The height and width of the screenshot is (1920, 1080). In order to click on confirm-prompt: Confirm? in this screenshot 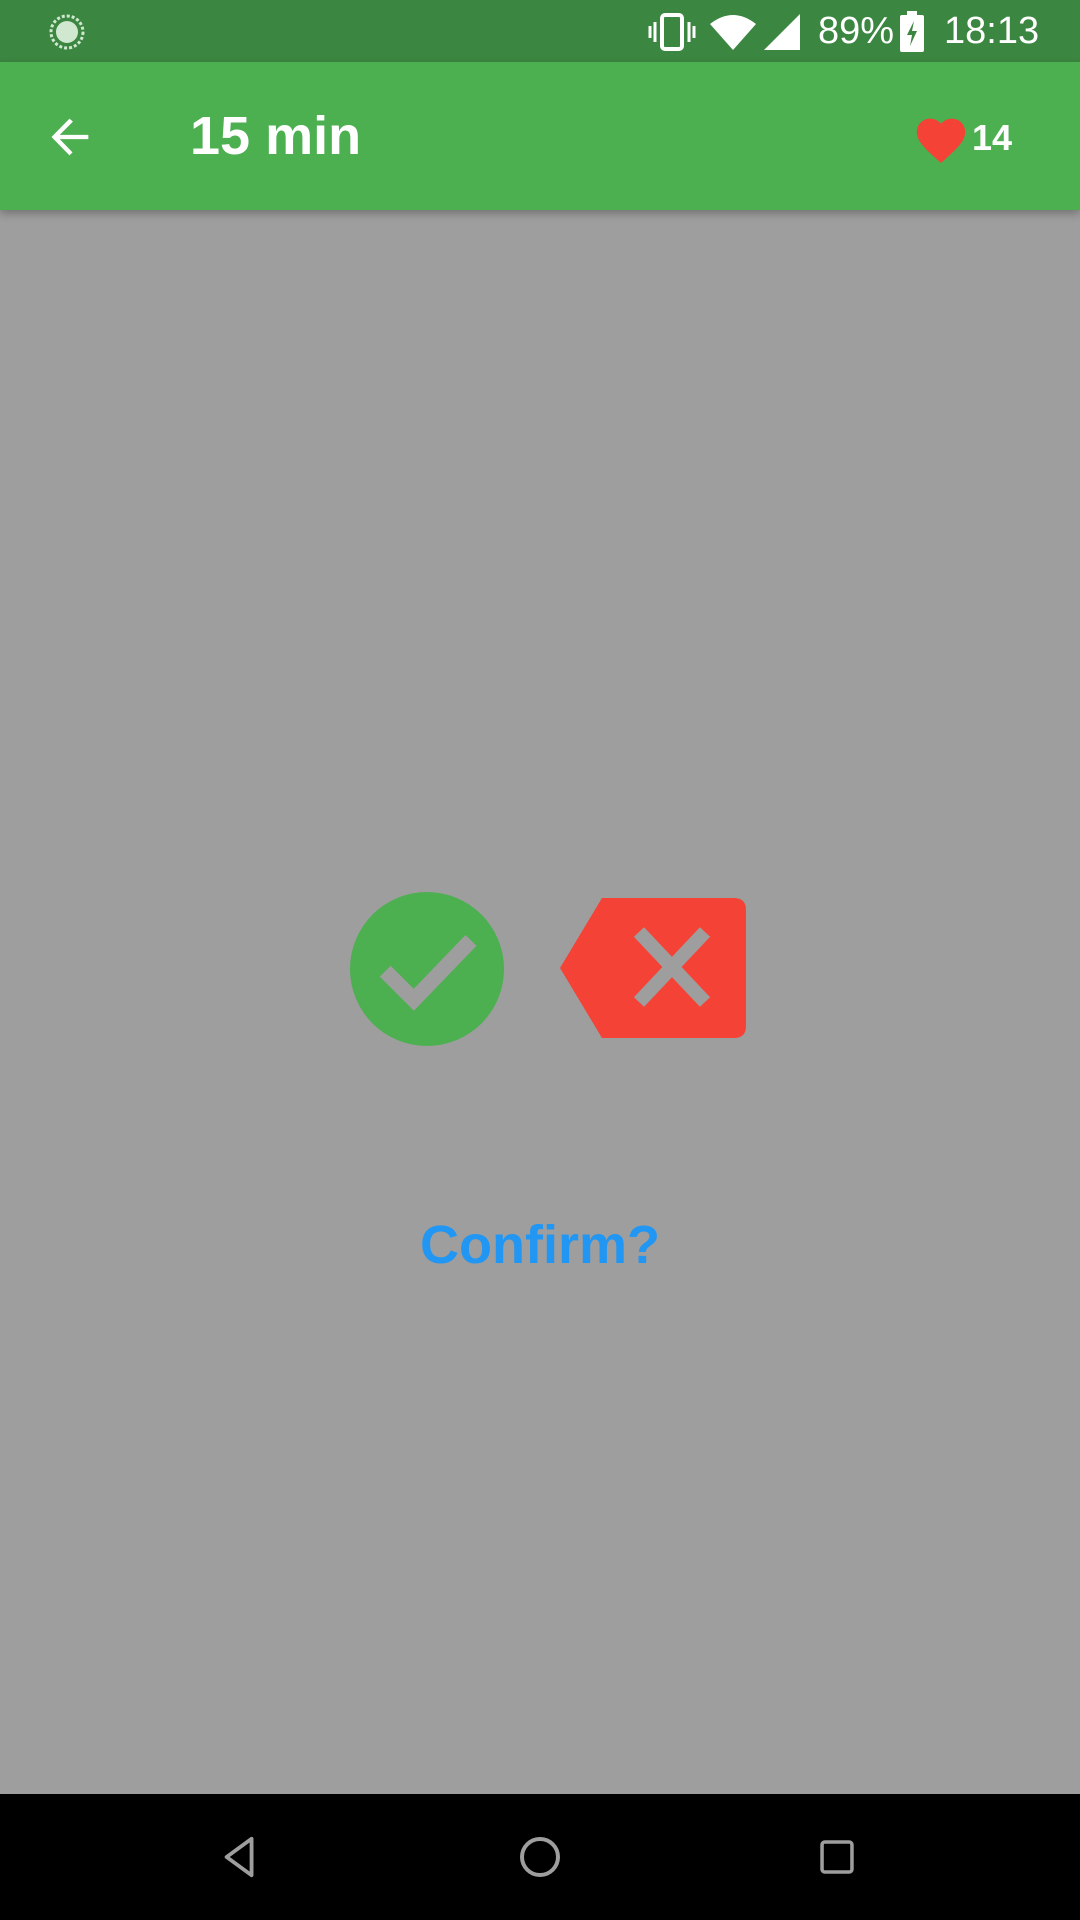, I will do `click(540, 1245)`.